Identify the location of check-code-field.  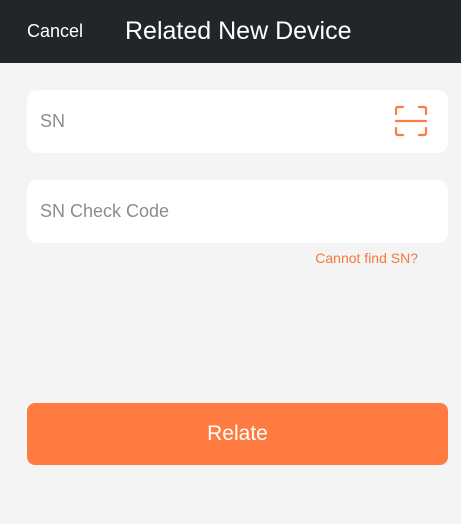
(237, 211).